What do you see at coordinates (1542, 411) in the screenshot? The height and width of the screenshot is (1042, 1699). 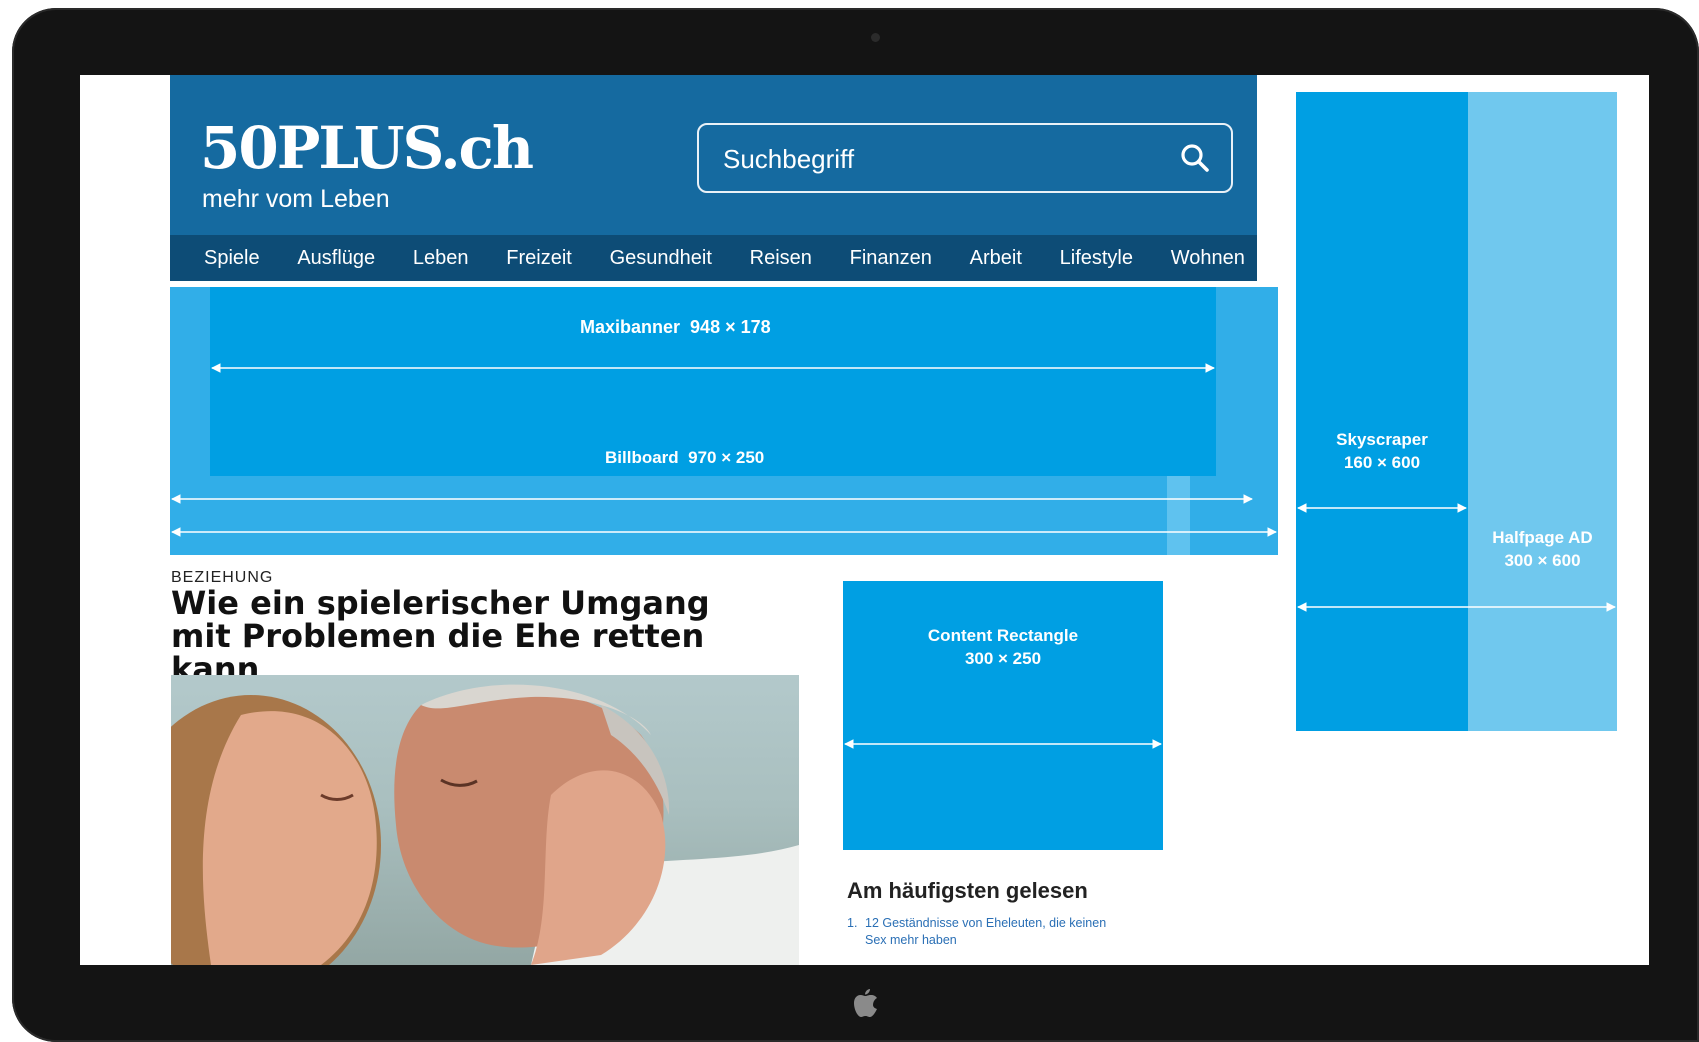 I see `halfpage-ad-slot` at bounding box center [1542, 411].